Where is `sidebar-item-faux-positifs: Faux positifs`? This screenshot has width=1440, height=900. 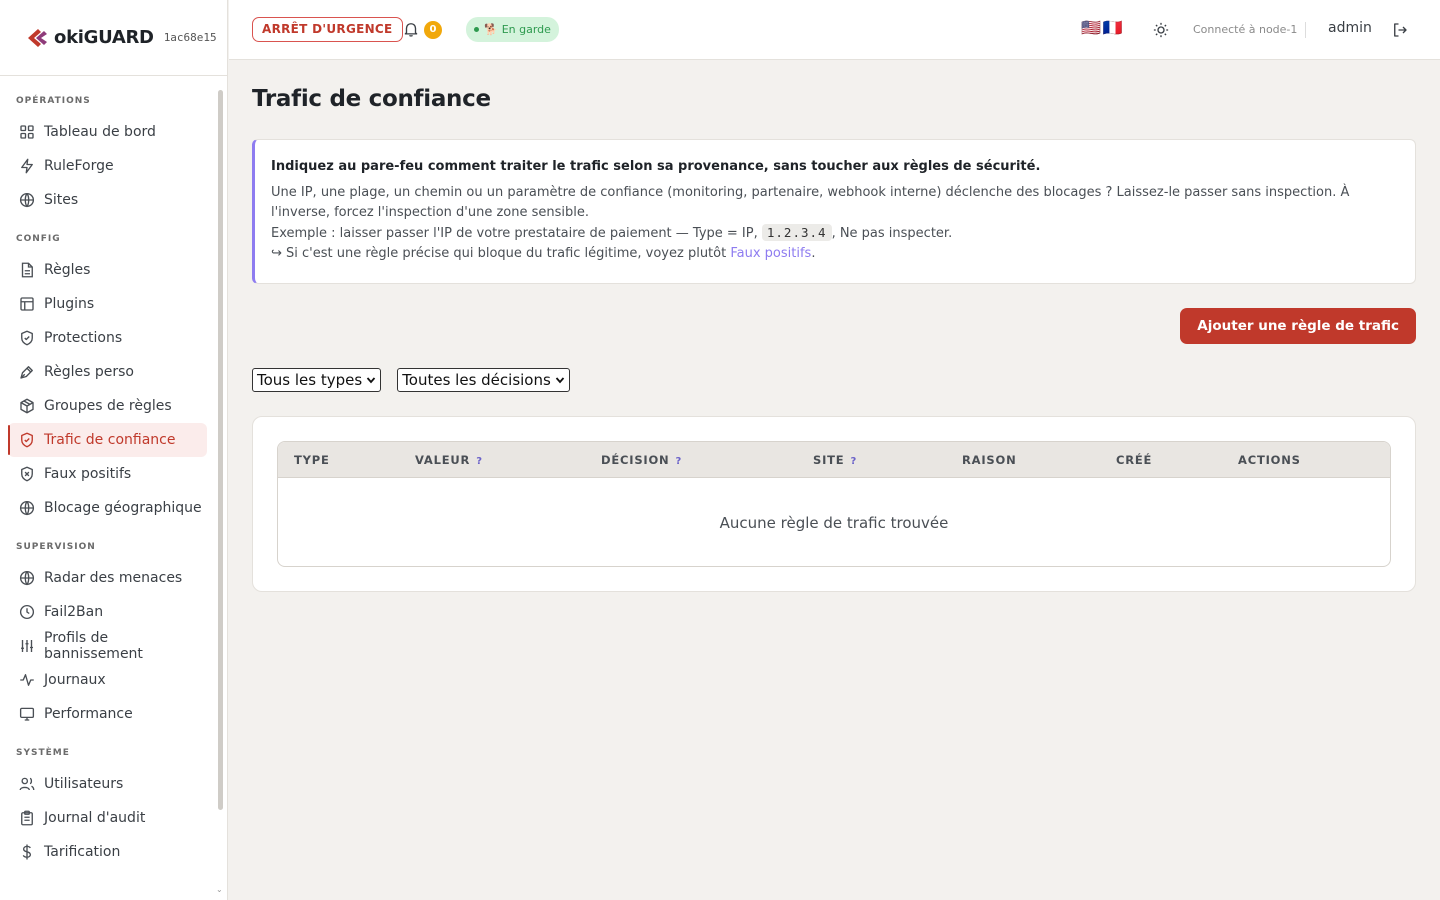
sidebar-item-faux-positifs: Faux positifs is located at coordinates (107, 474).